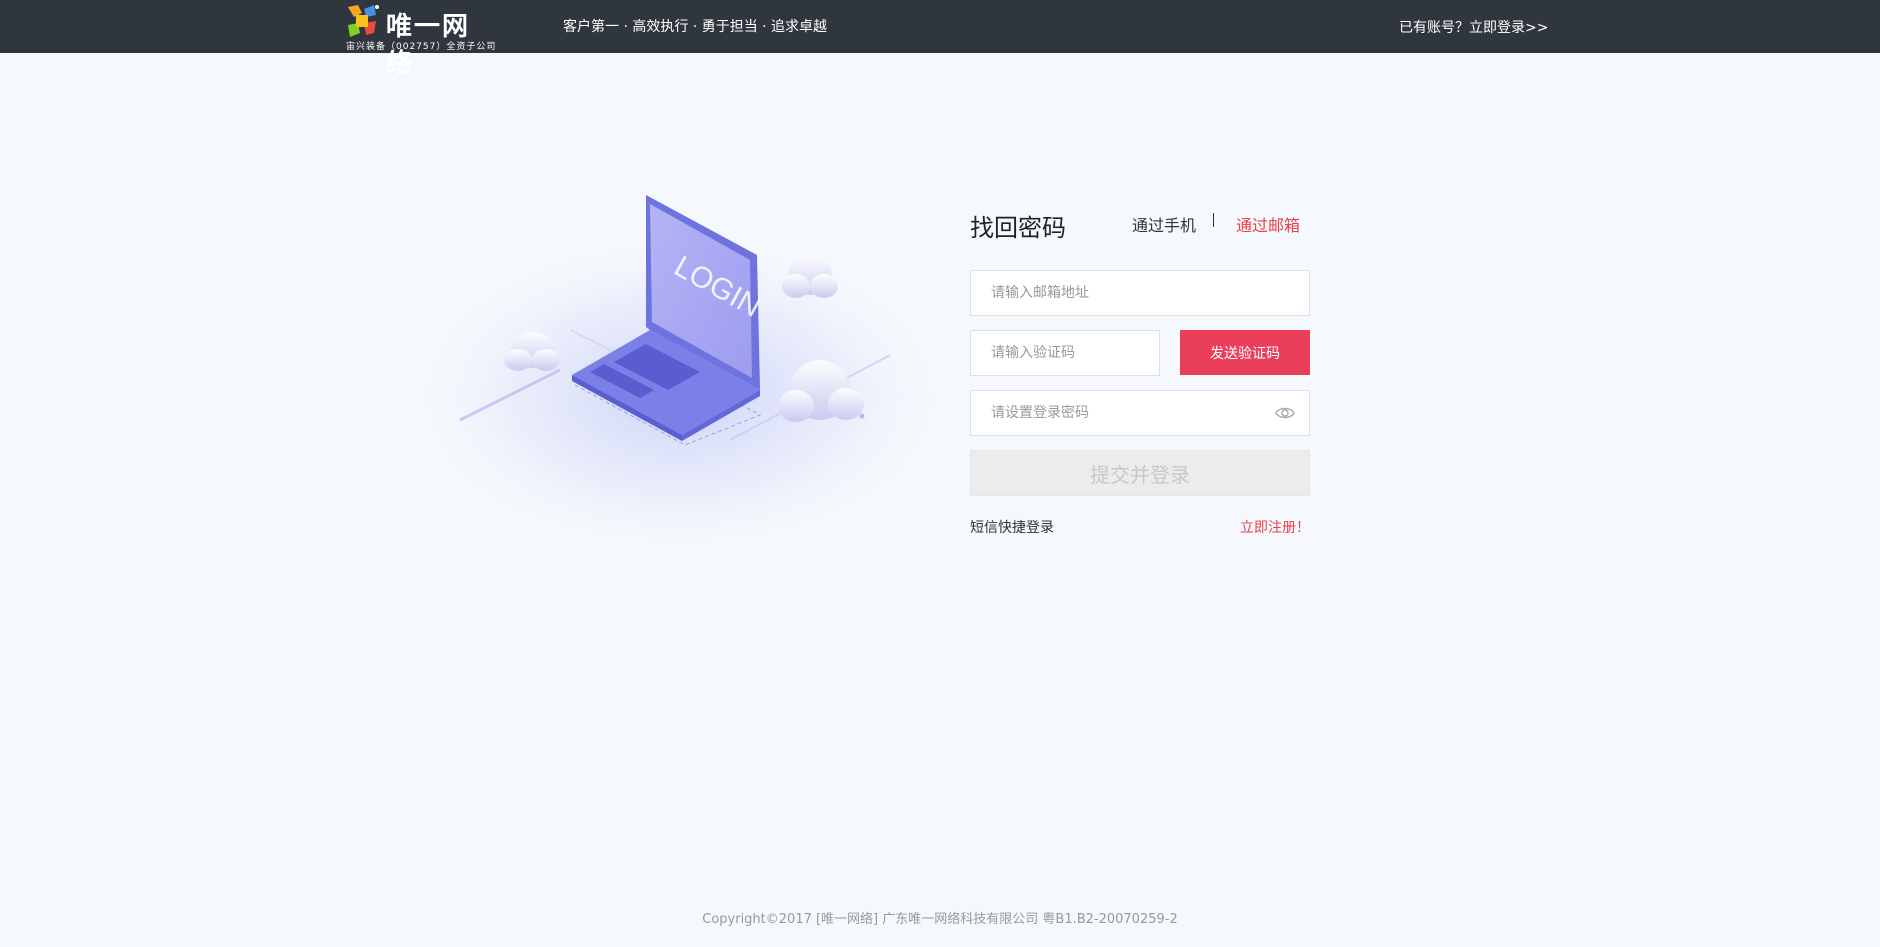  Describe the element at coordinates (1473, 27) in the screenshot. I see `login-link: 已有账号？立即登录>>` at that location.